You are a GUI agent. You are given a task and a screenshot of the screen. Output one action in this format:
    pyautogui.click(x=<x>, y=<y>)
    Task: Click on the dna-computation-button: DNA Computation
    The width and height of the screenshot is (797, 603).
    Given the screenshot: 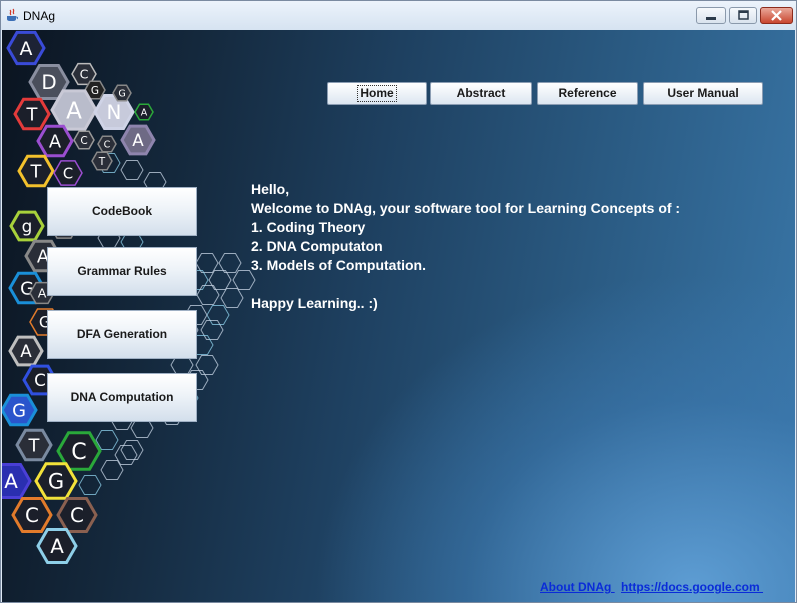 What is the action you would take?
    pyautogui.click(x=122, y=397)
    